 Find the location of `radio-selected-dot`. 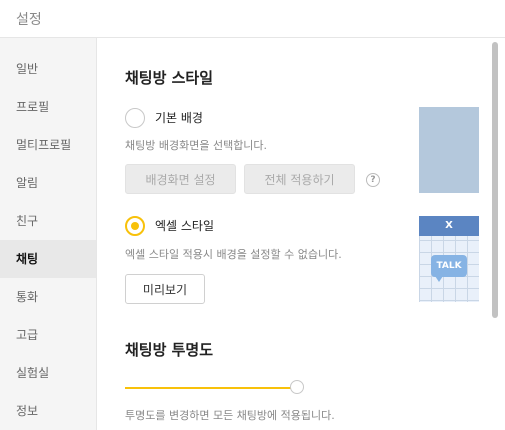

radio-selected-dot is located at coordinates (135, 226).